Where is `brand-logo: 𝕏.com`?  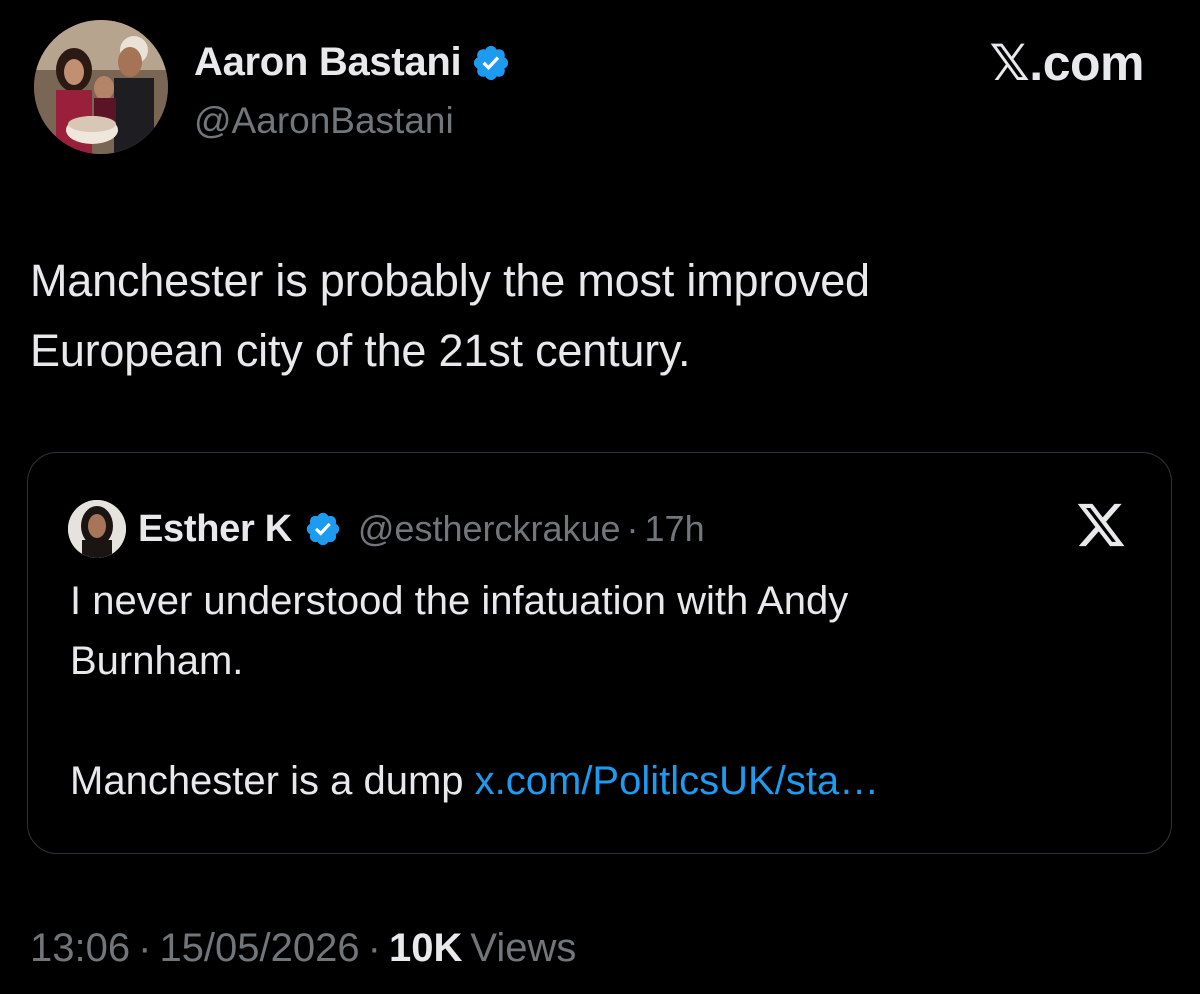 brand-logo: 𝕏.com is located at coordinates (1067, 63).